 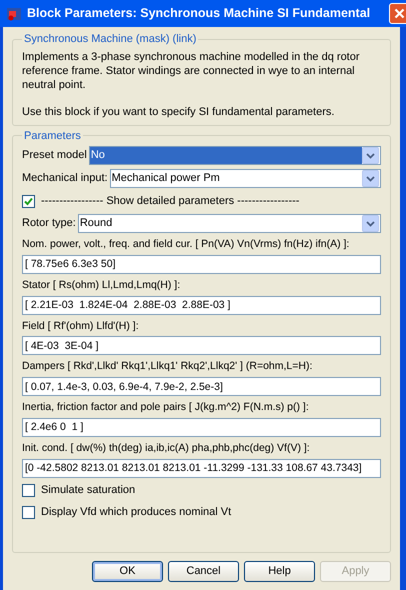 What do you see at coordinates (65, 178) in the screenshot?
I see `field-label: Mechanical input:` at bounding box center [65, 178].